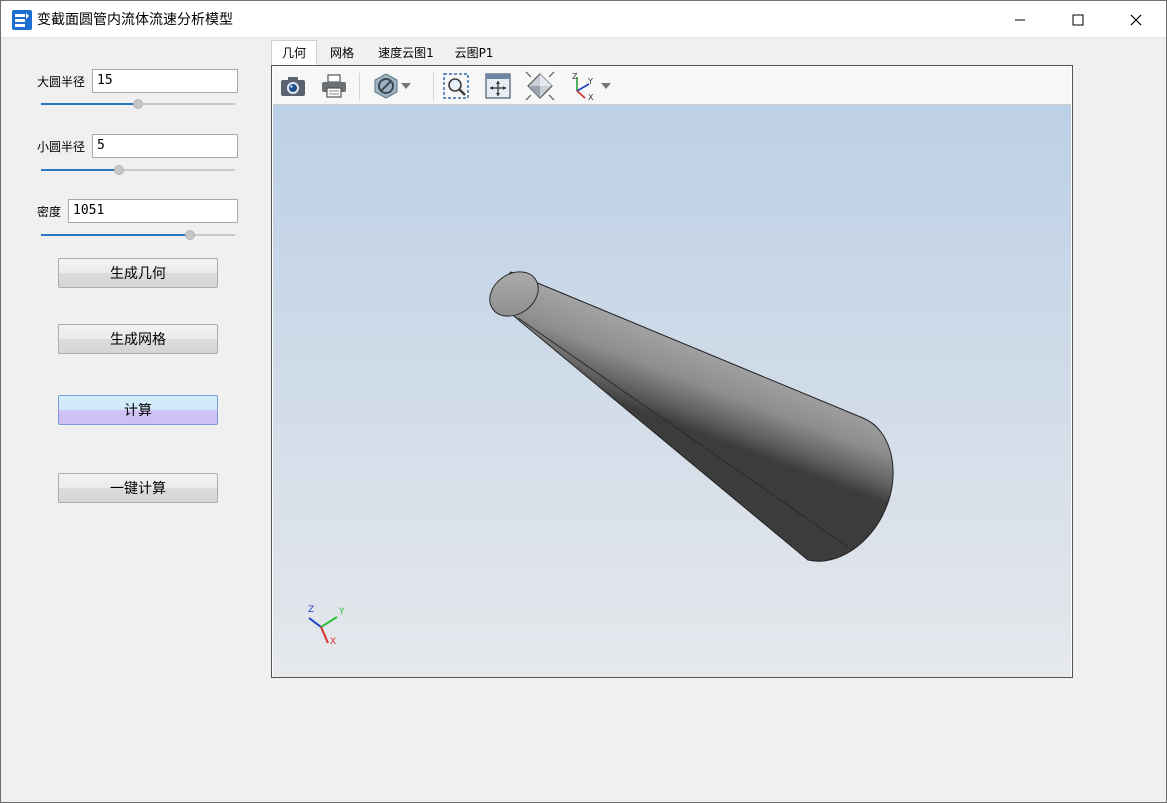  I want to click on svg-text: X, so click(591, 97).